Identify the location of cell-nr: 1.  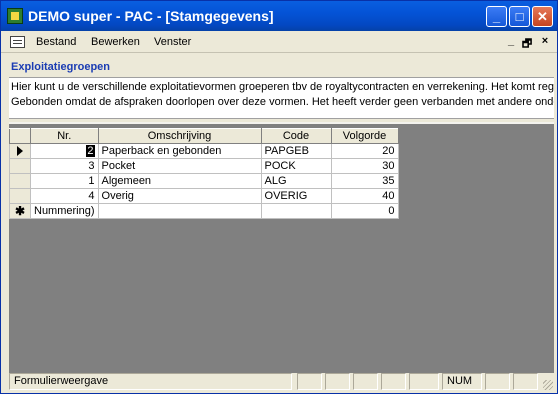
(64, 181).